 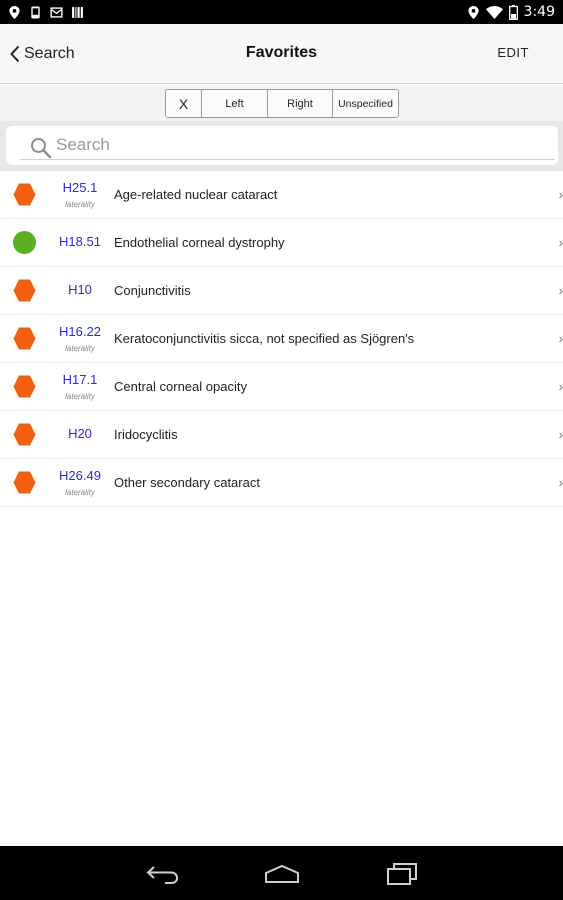 I want to click on icd-code: H26.49, so click(x=80, y=475).